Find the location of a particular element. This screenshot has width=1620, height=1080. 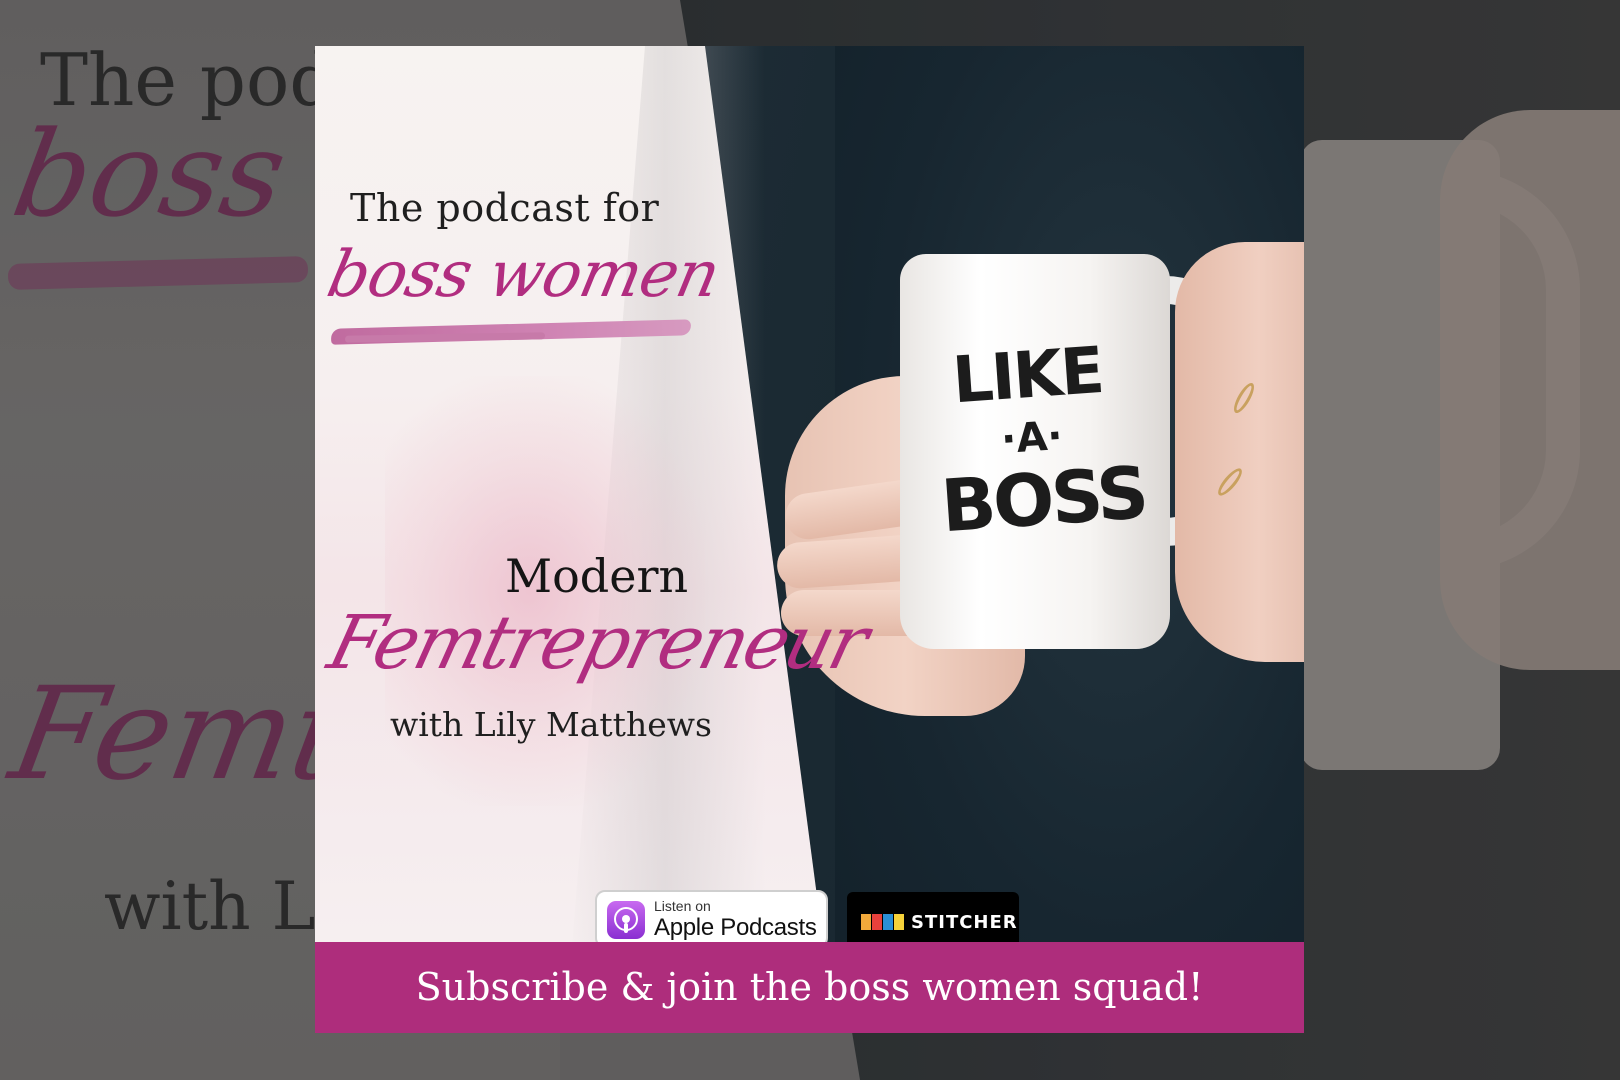

stitcher-label: STITCHER is located at coordinates (964, 922).